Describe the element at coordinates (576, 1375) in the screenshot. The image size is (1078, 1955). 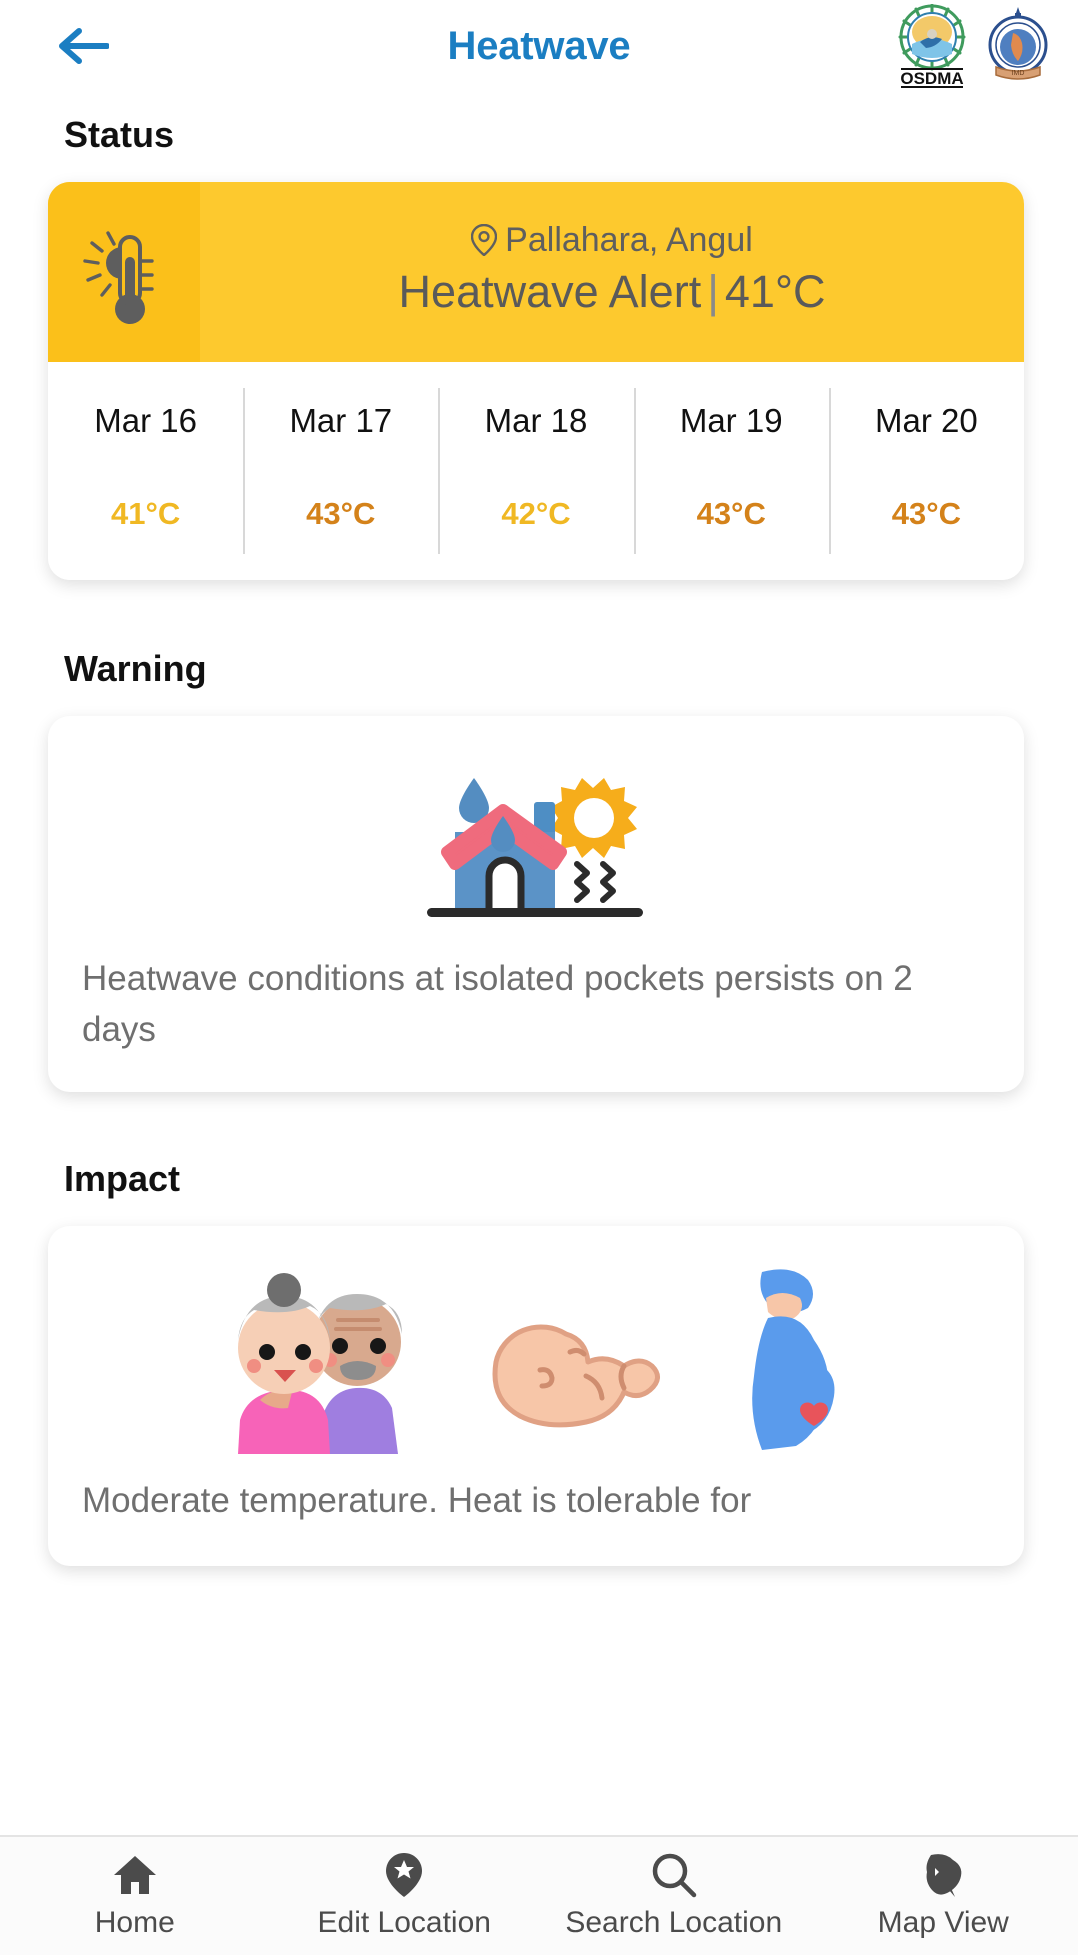
I see `baby-icon` at that location.